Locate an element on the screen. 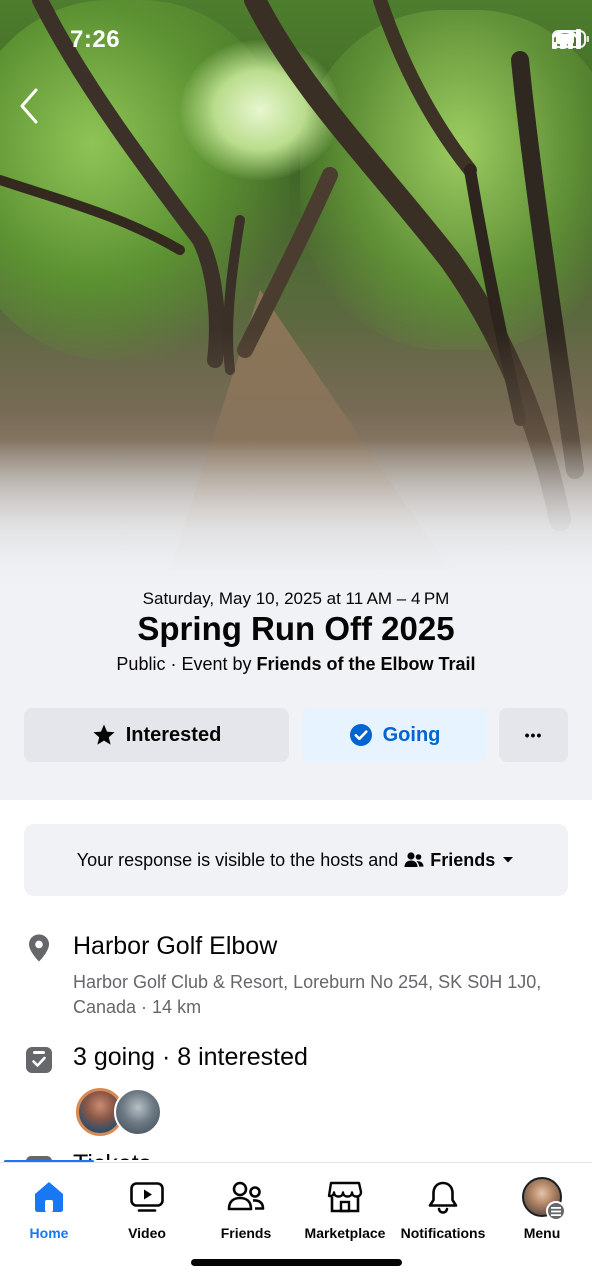  interested-label: Interested is located at coordinates (173, 734).